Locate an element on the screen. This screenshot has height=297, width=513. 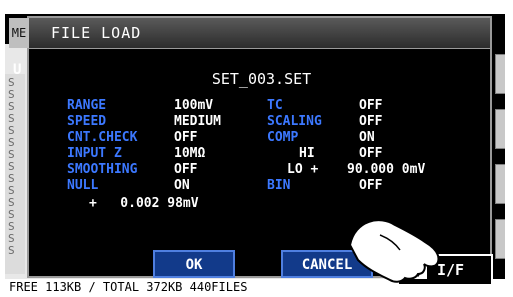
setting-label: SCALING is located at coordinates (294, 121).